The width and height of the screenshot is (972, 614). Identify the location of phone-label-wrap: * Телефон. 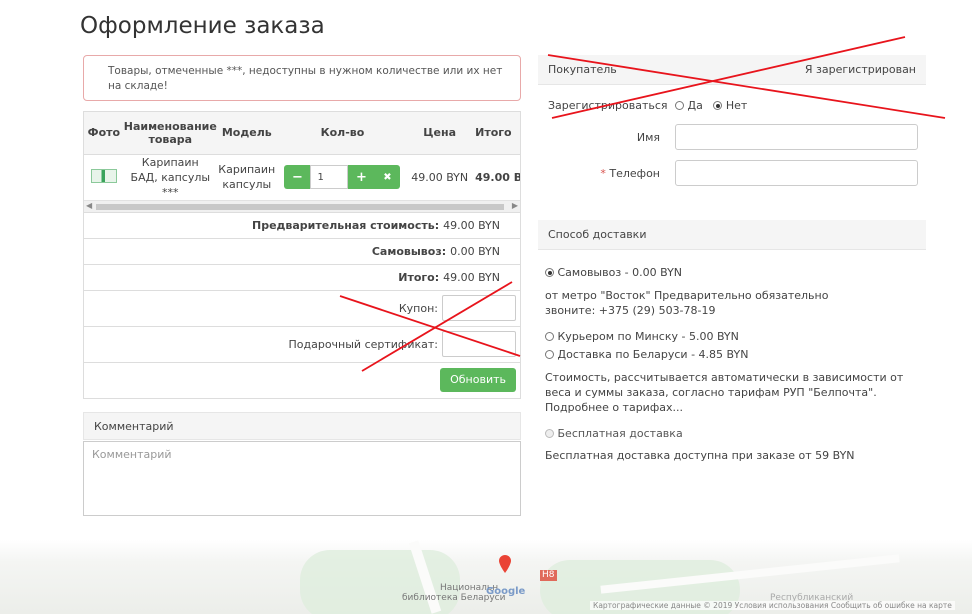
(604, 173).